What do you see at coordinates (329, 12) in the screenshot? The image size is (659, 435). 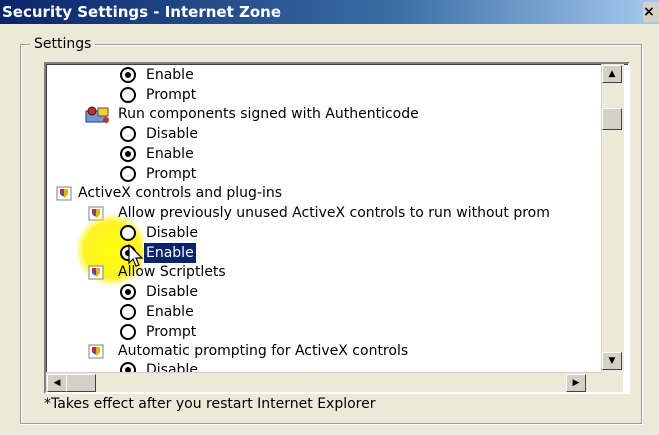 I see `title-bar: Security Settings - Internet Zone ×` at bounding box center [329, 12].